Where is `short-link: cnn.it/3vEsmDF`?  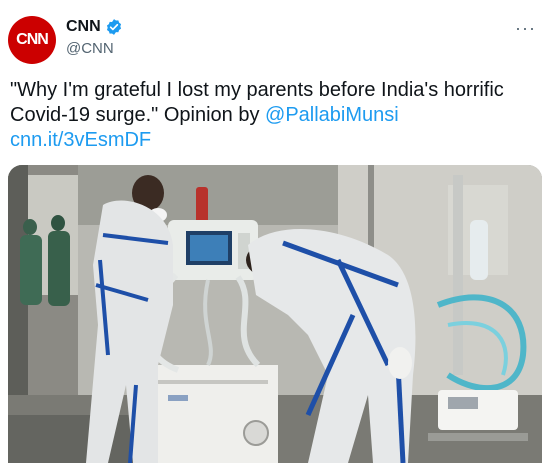 short-link: cnn.it/3vEsmDF is located at coordinates (80, 140).